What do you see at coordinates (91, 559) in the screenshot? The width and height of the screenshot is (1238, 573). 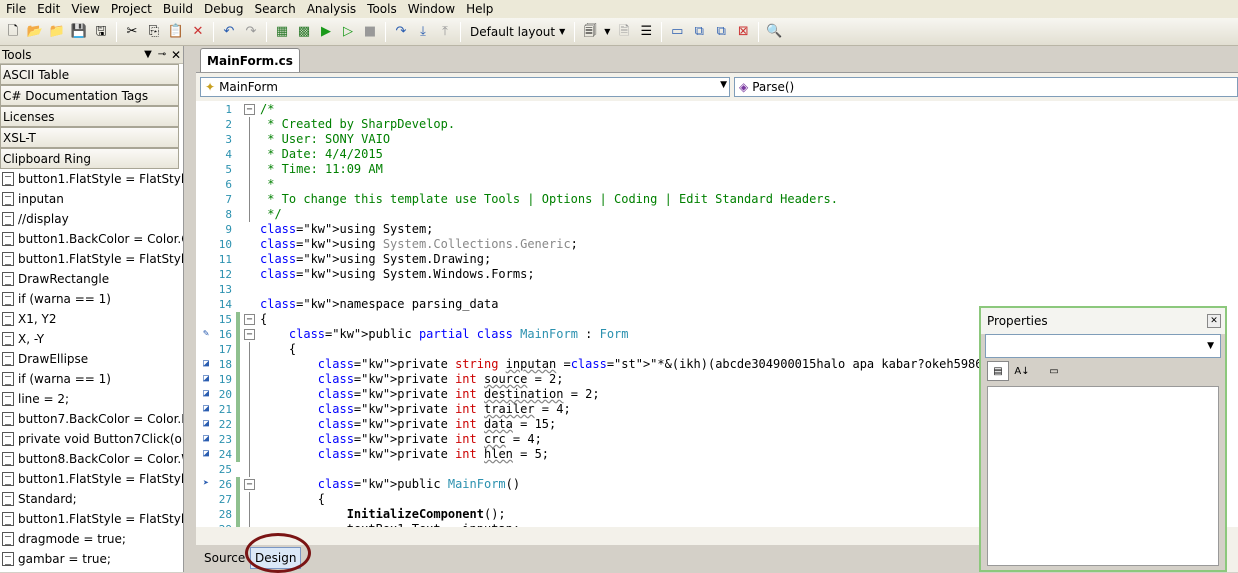 I see `clipboard-item: gambar = true;` at bounding box center [91, 559].